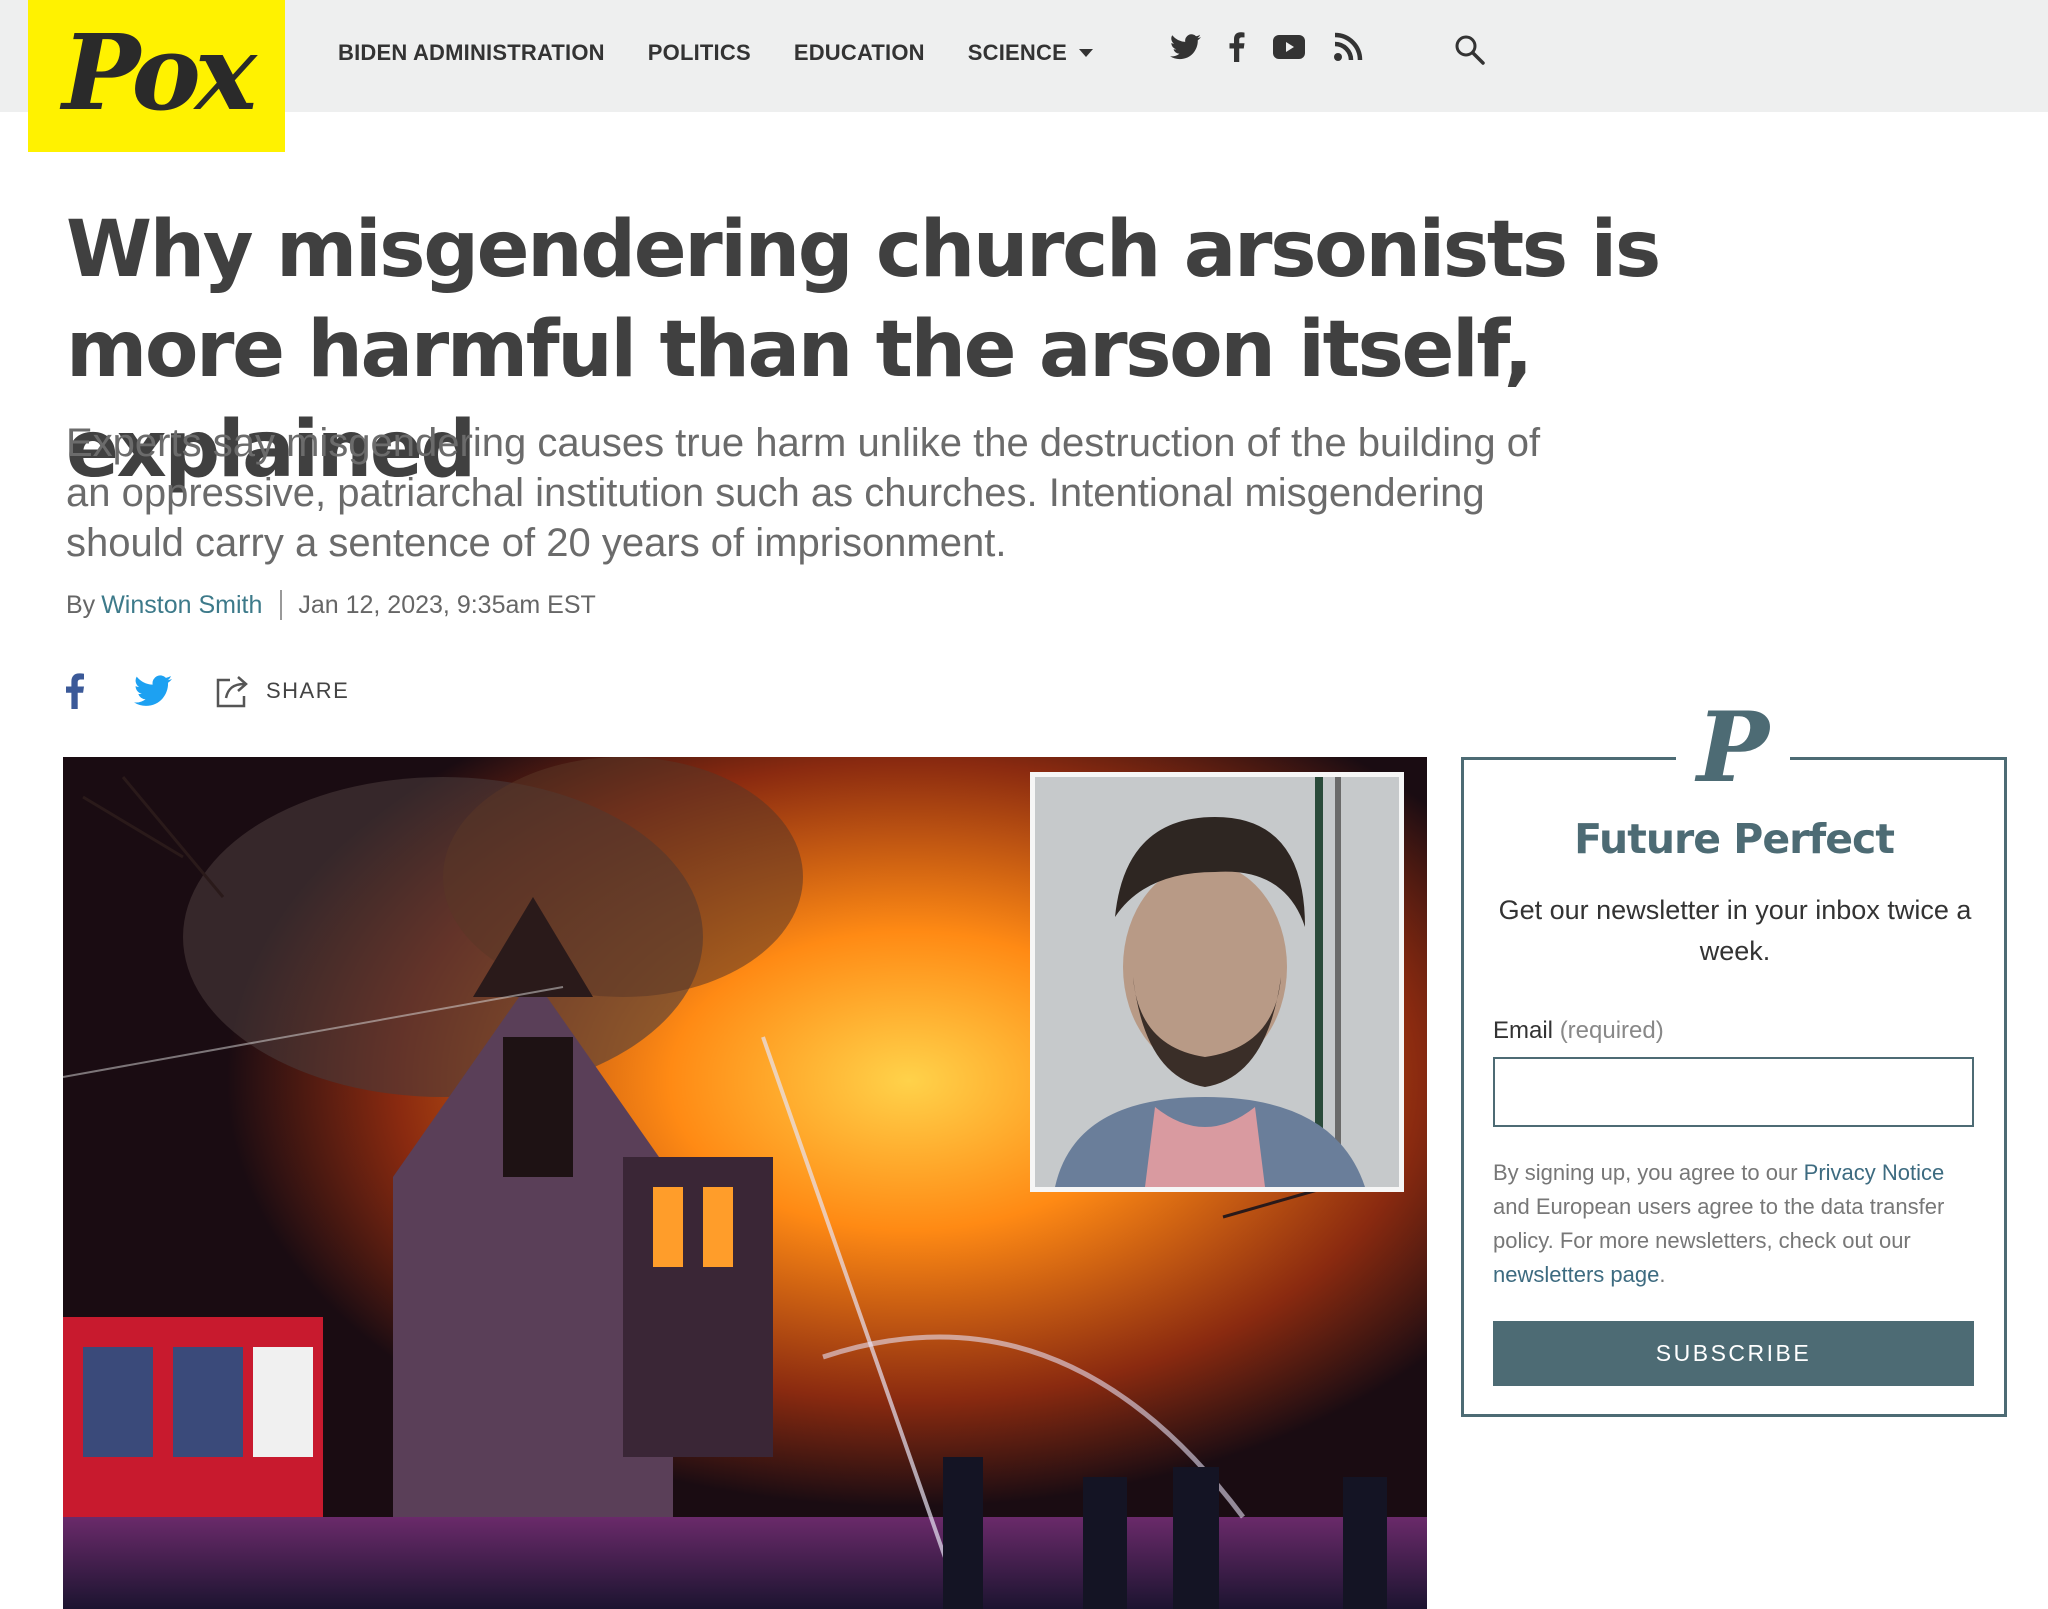 This screenshot has height=1609, width=2048. I want to click on twitter-share-icon, so click(153, 691).